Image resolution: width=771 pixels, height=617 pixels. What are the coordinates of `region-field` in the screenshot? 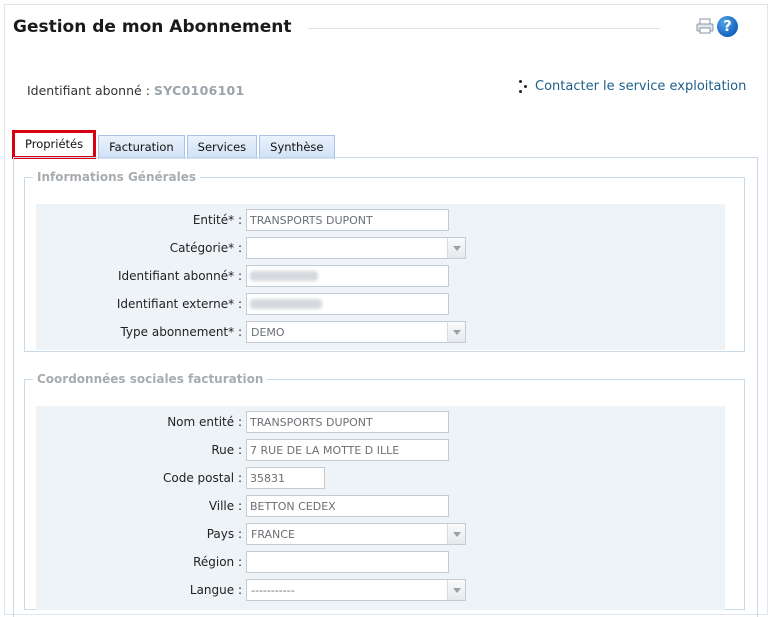 It's located at (347, 562).